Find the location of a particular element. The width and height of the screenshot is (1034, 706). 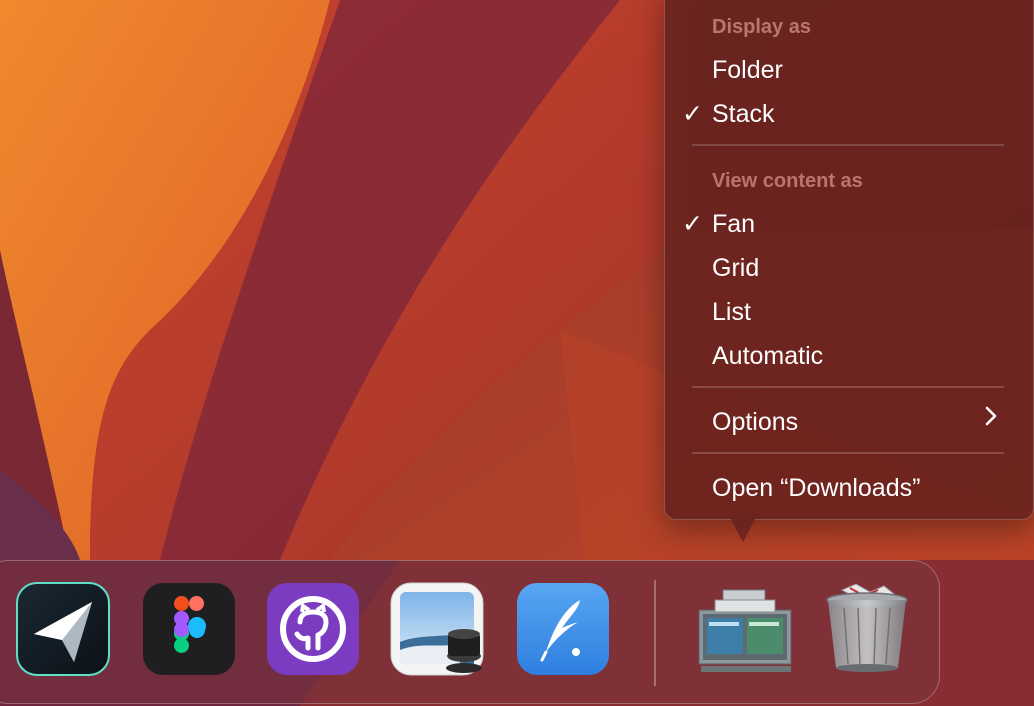

dock-divider is located at coordinates (655, 633).